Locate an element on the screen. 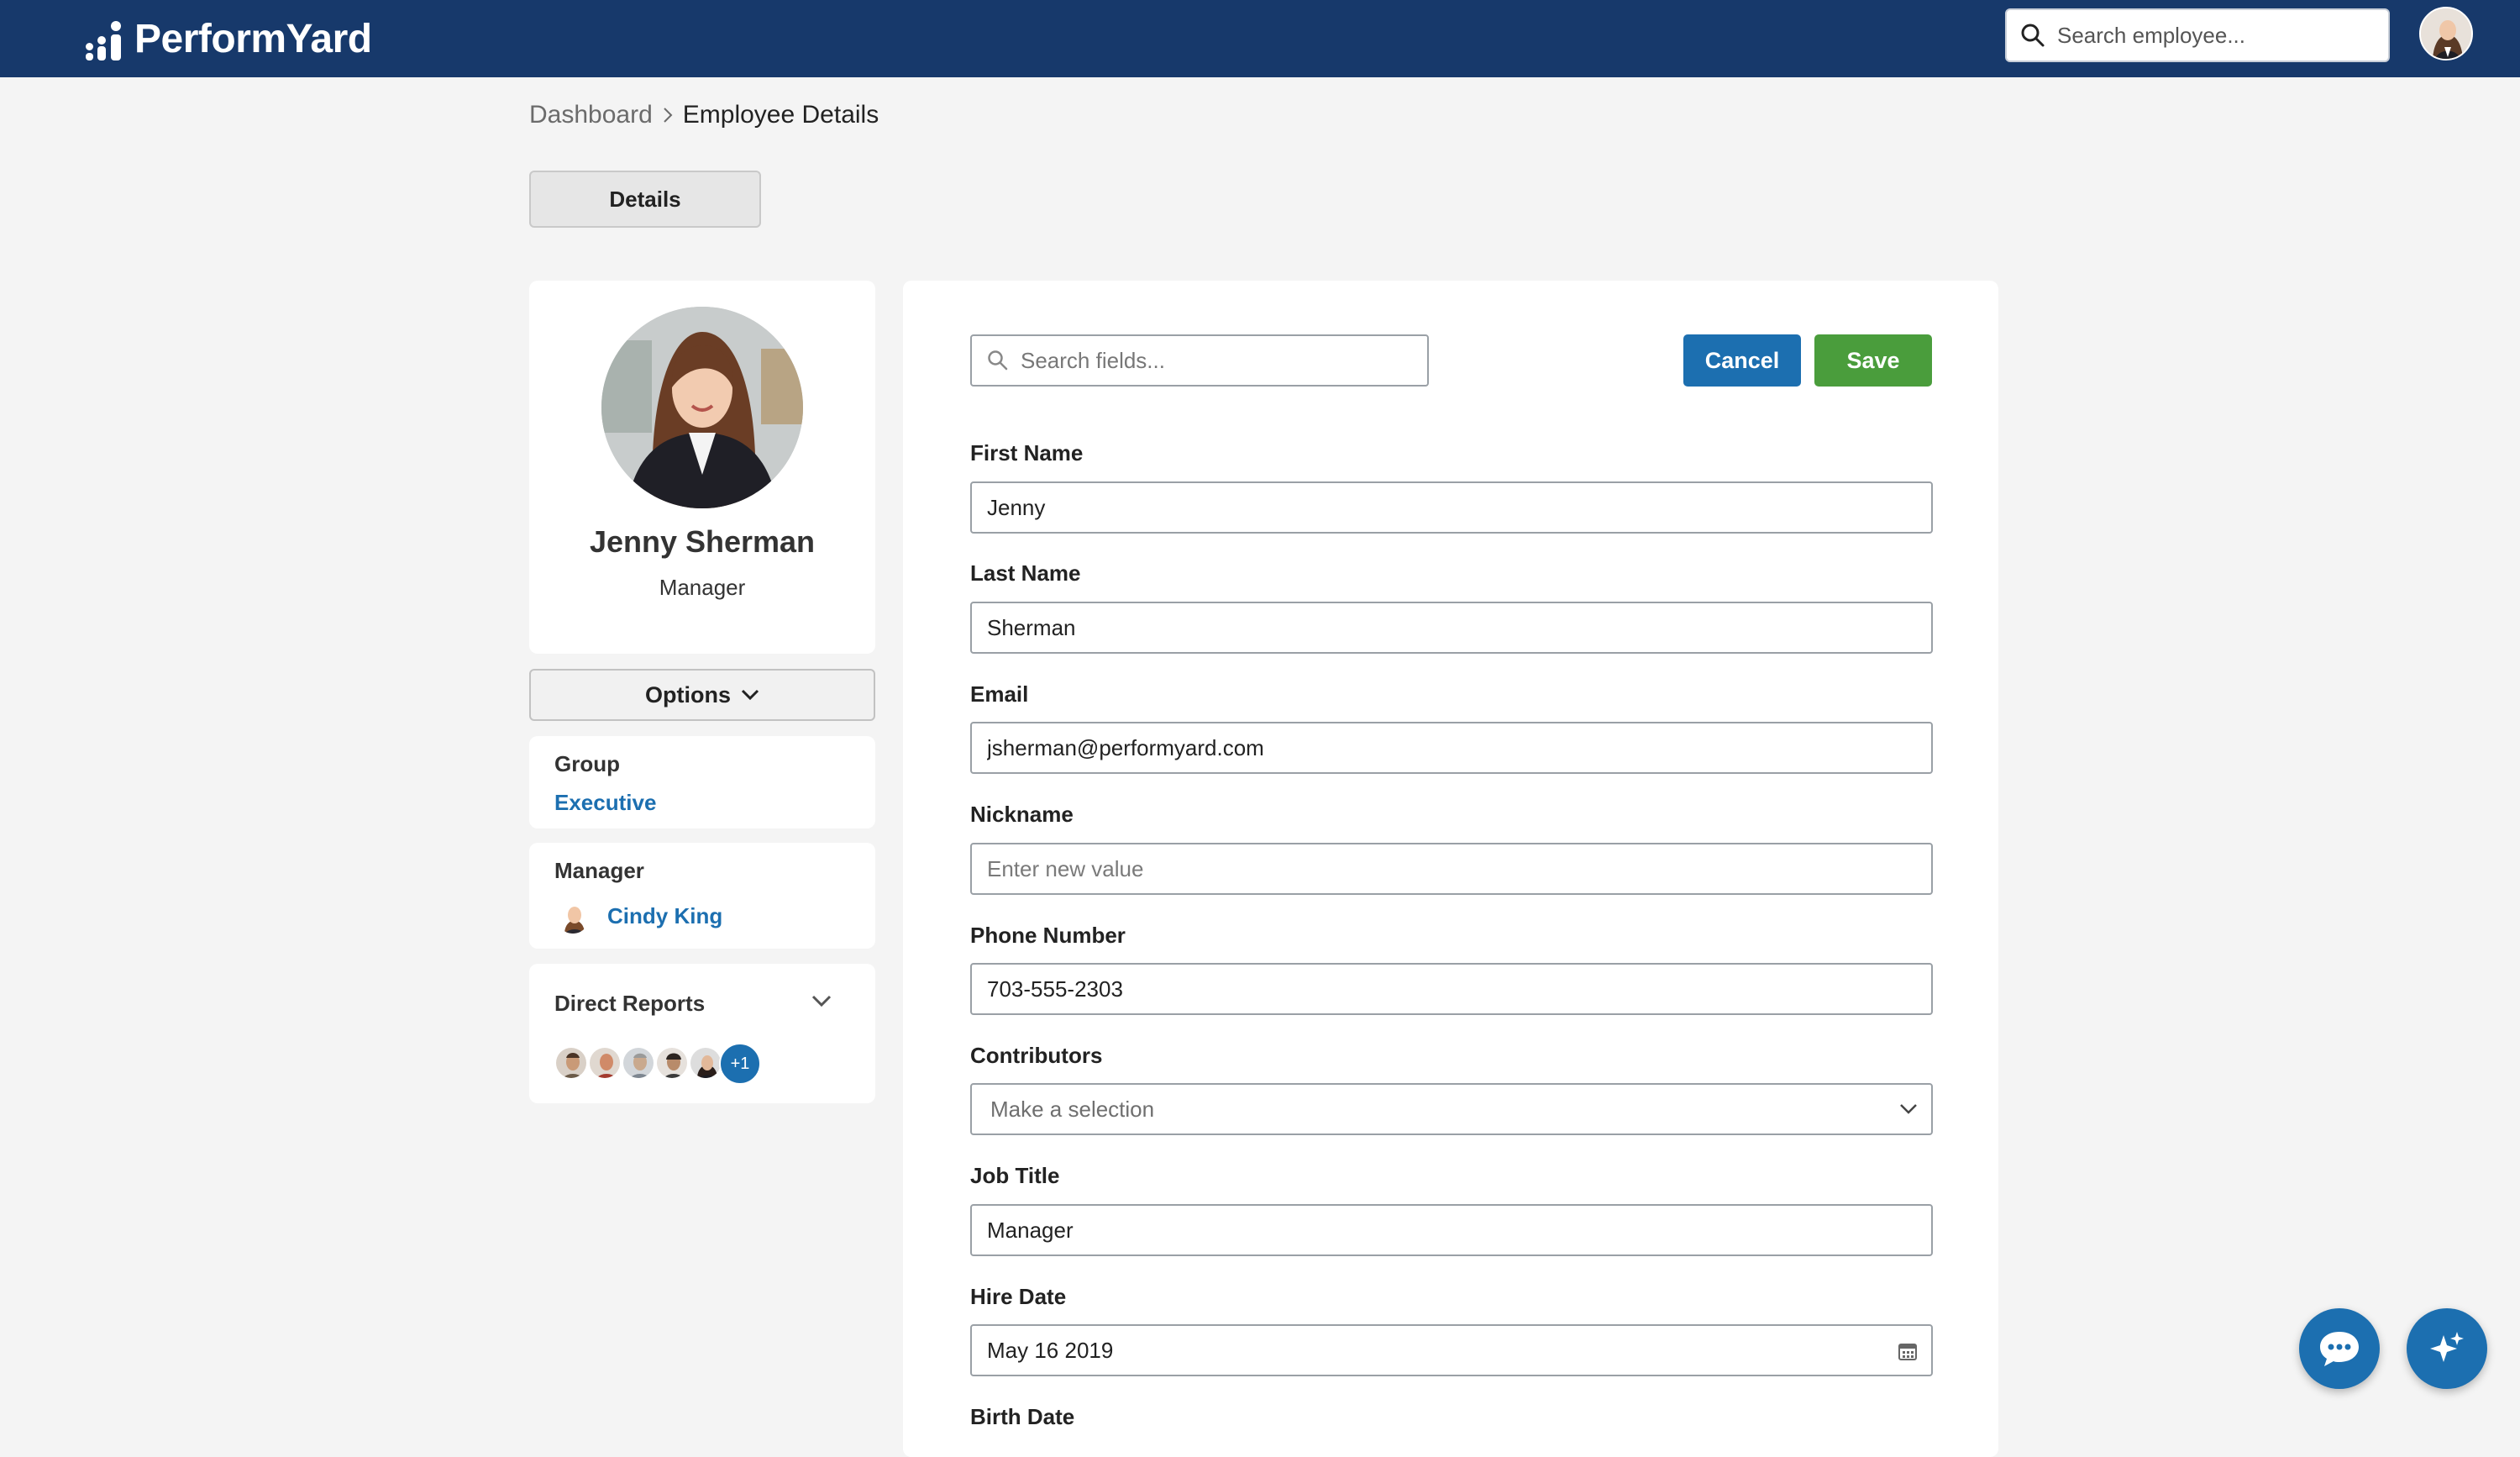 This screenshot has width=2520, height=1457. nickname-label: Nickname is located at coordinates (1022, 814).